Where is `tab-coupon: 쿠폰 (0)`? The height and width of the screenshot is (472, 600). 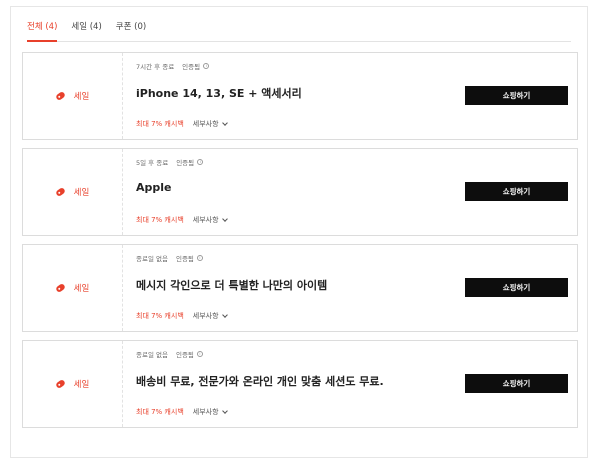
tab-coupon: 쿠폰 (0) is located at coordinates (131, 30).